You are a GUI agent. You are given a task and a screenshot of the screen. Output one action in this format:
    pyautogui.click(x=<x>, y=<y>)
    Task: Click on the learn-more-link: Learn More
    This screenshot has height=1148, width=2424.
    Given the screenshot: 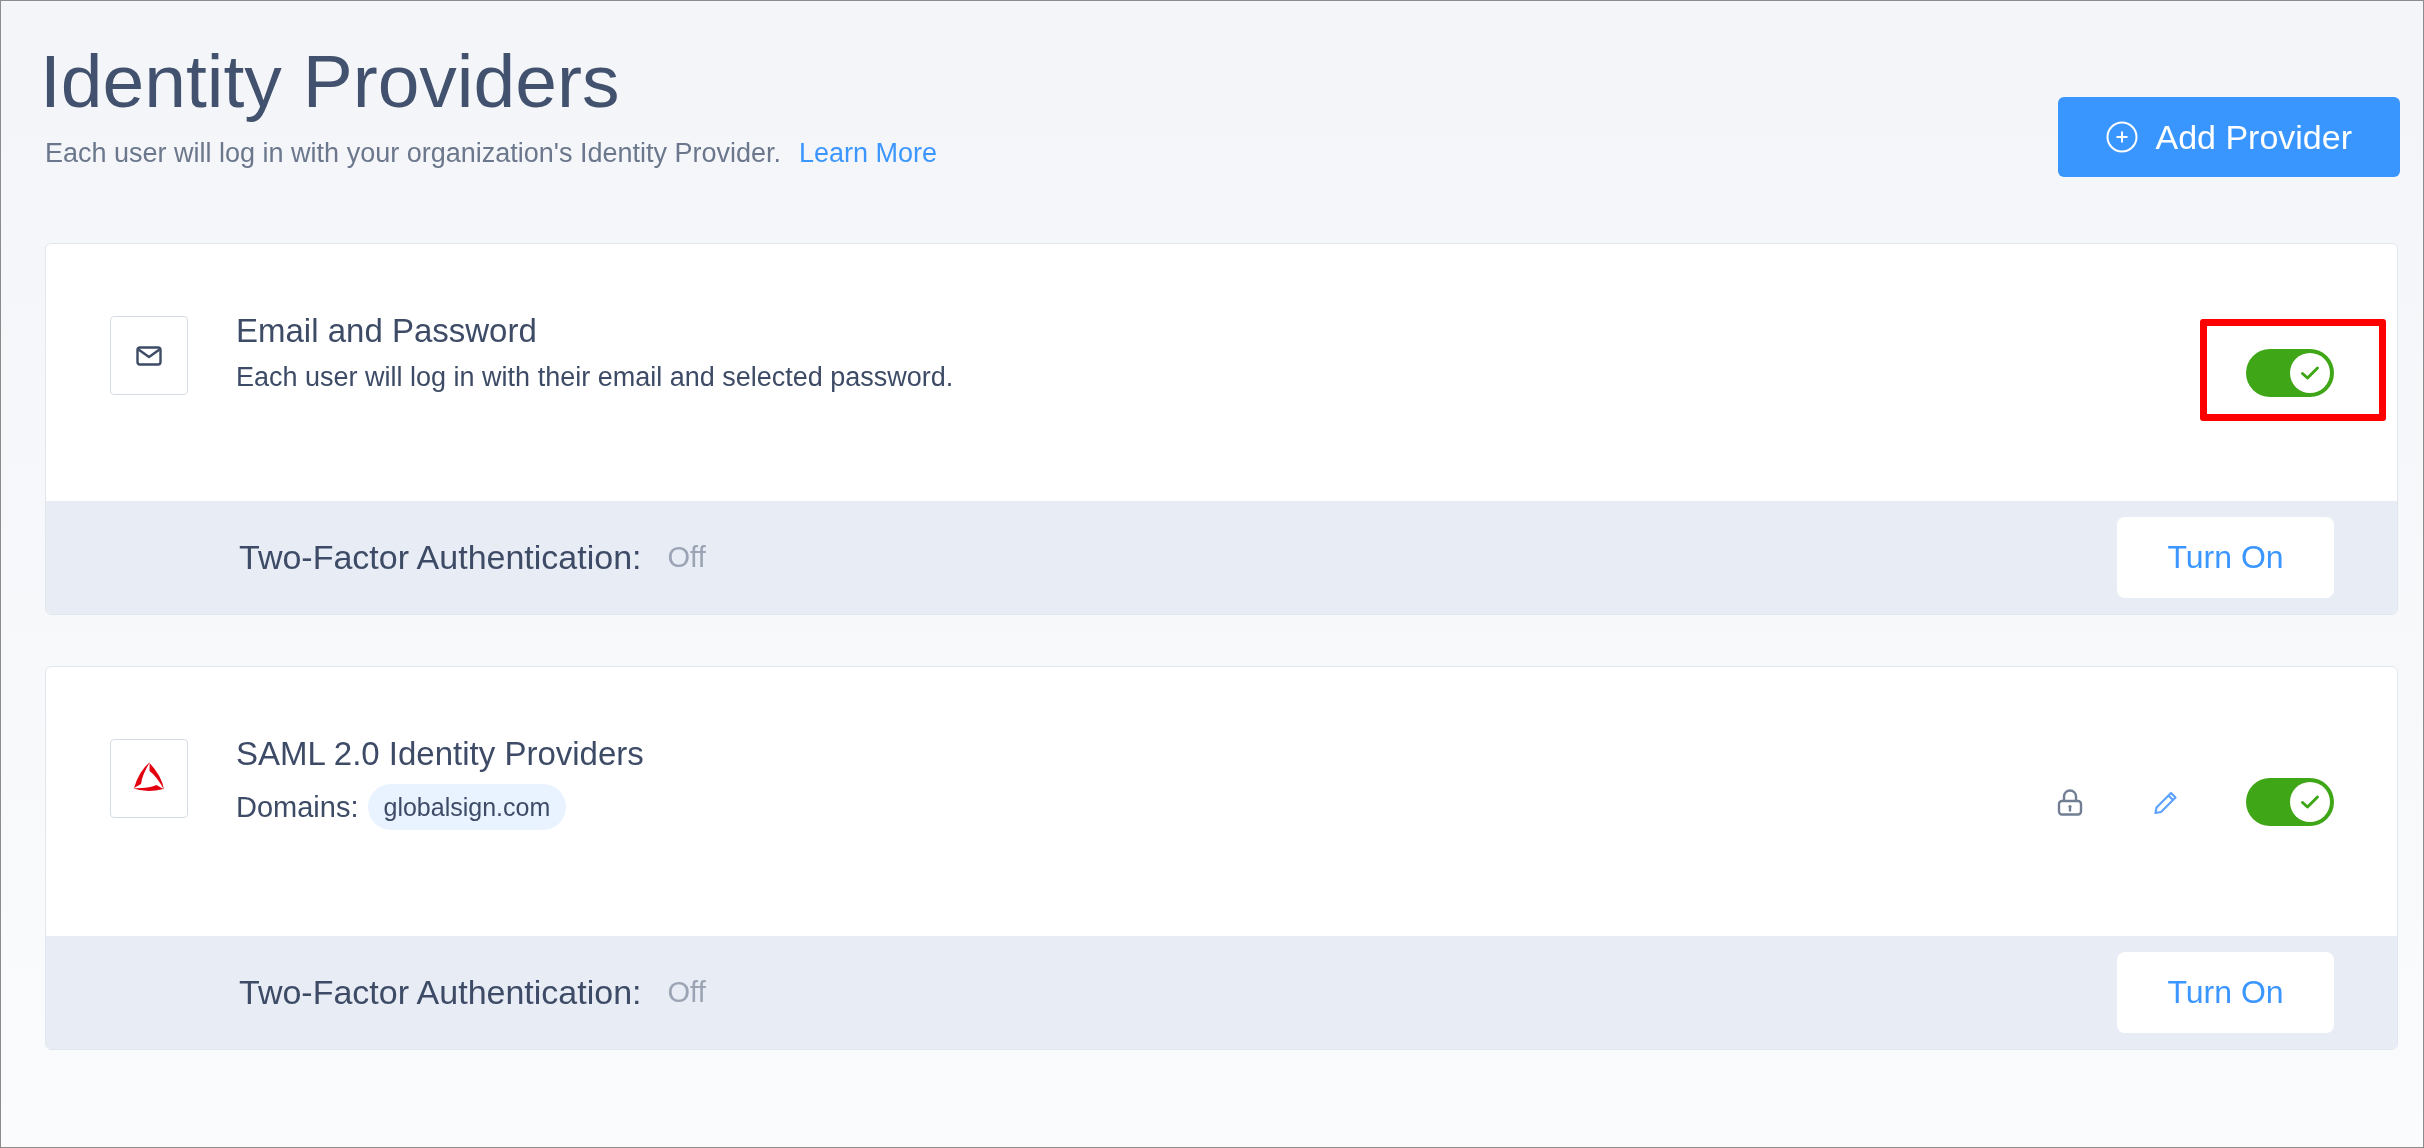 What is the action you would take?
    pyautogui.click(x=868, y=153)
    